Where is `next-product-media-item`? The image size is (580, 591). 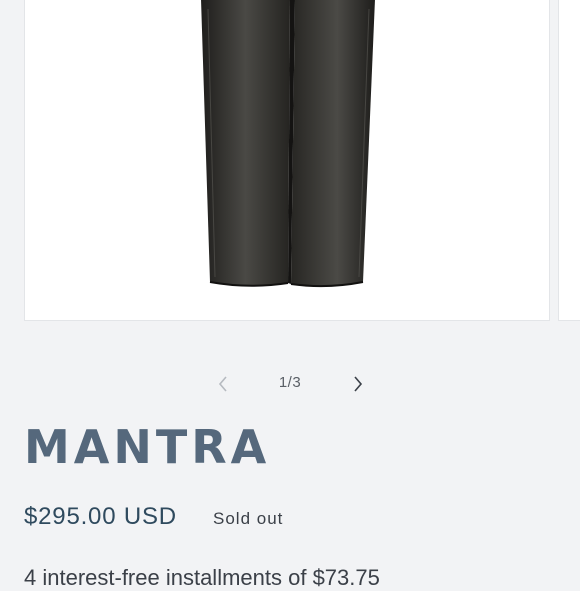 next-product-media-item is located at coordinates (569, 160).